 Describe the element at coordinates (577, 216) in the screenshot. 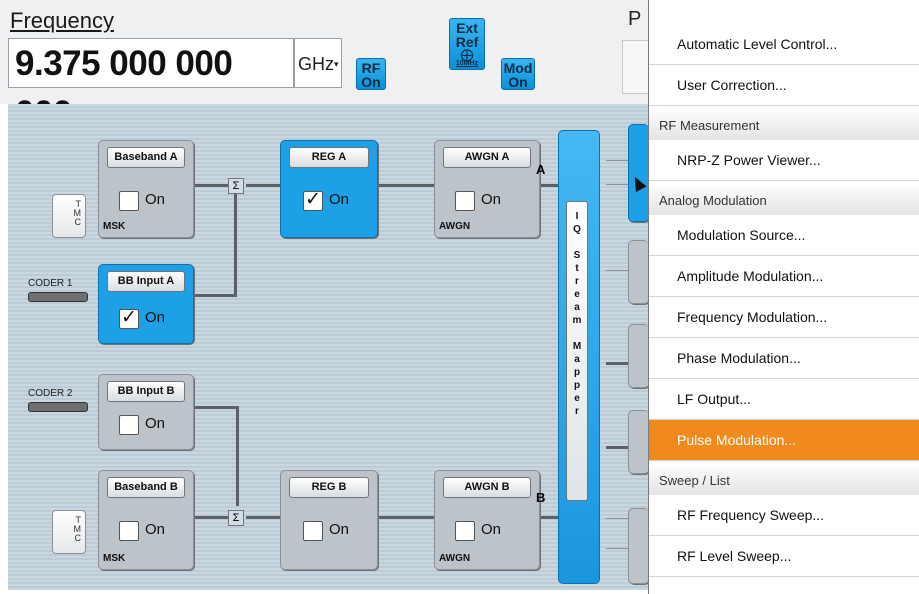

I see `mapper-letter: I` at that location.